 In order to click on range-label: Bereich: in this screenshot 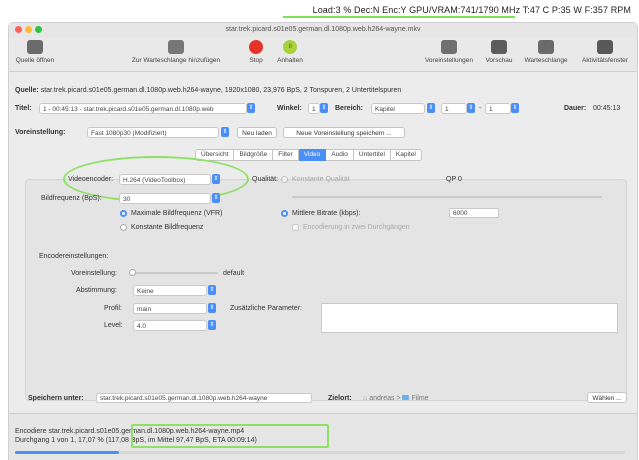, I will do `click(349, 108)`.